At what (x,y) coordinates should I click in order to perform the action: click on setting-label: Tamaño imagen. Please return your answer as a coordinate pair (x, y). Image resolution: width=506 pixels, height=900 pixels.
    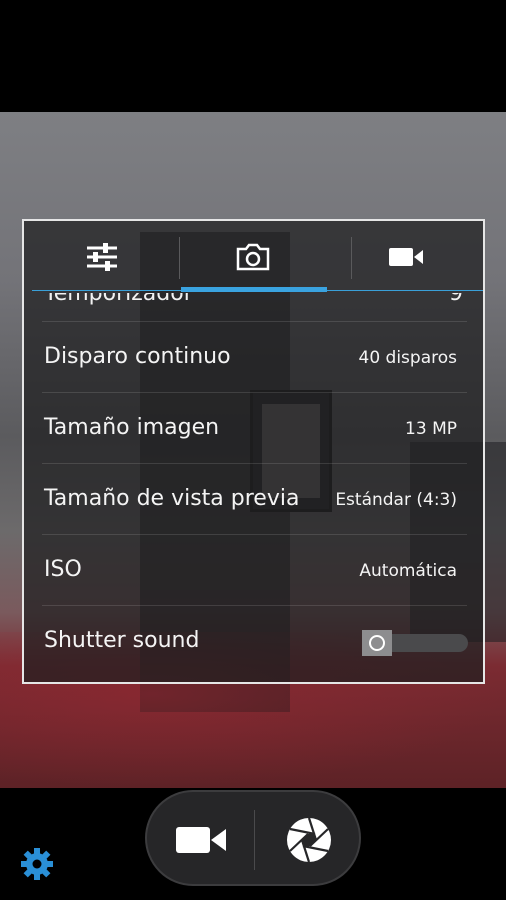
    Looking at the image, I should click on (132, 427).